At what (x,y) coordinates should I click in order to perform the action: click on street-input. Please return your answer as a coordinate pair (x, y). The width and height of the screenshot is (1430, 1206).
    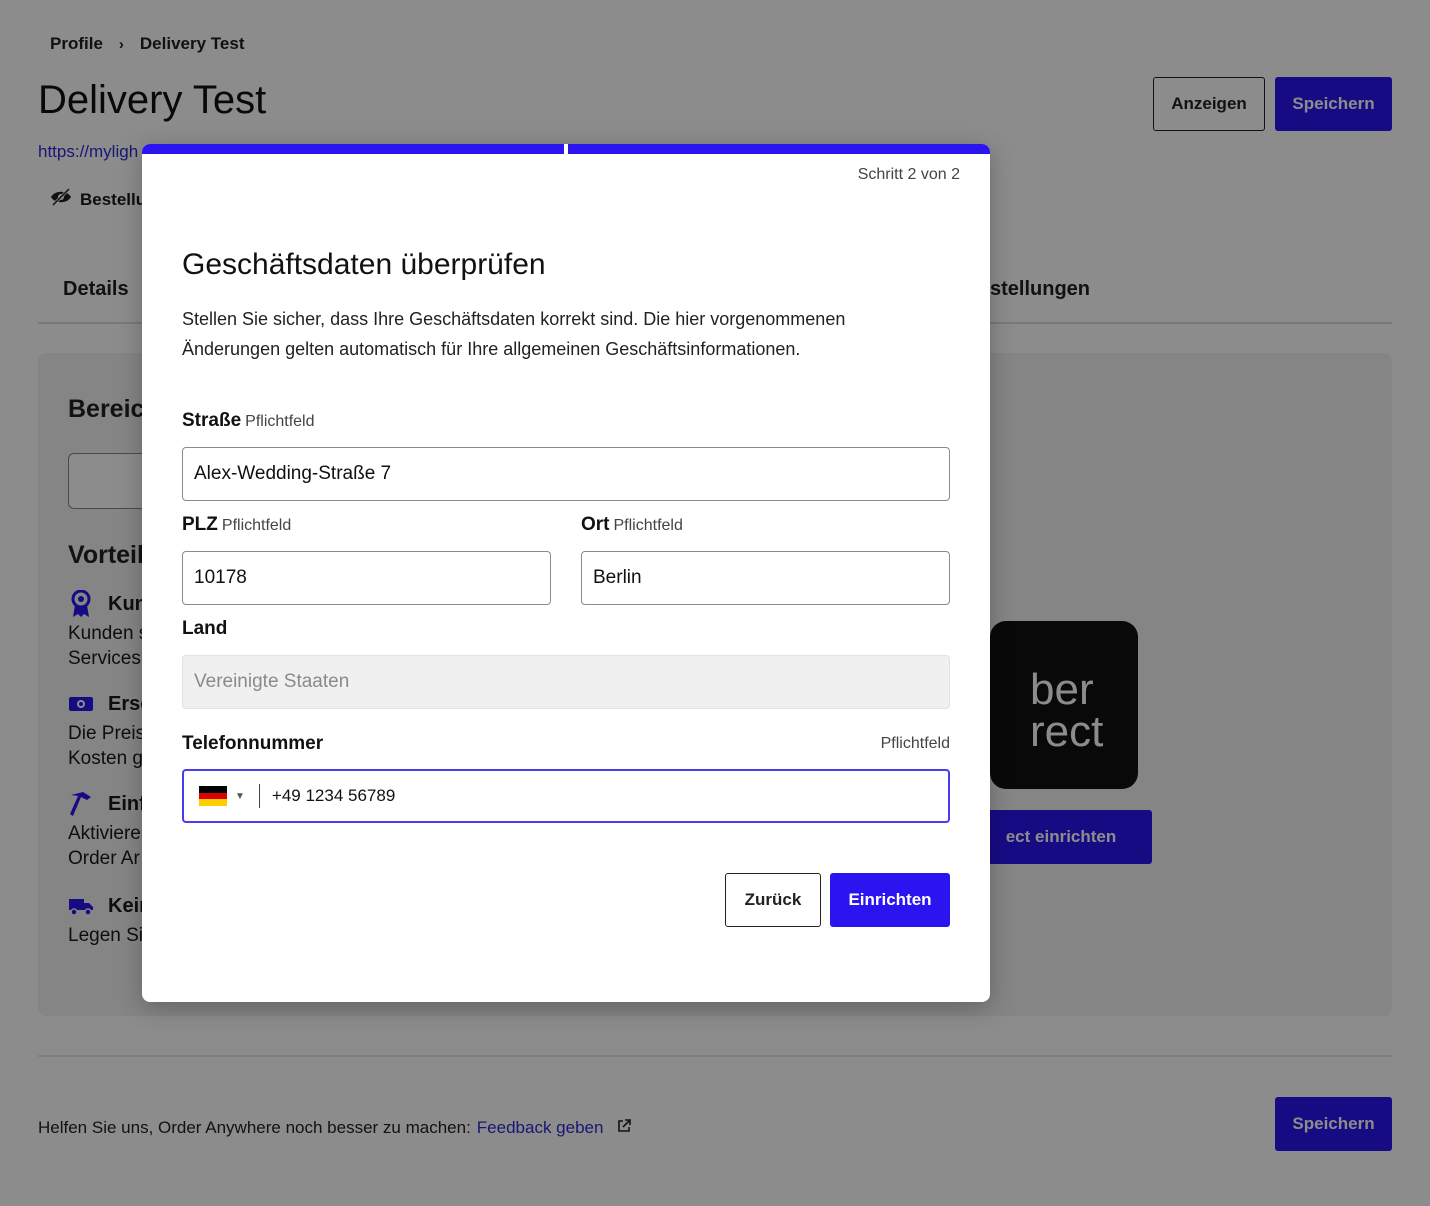
    Looking at the image, I should click on (566, 474).